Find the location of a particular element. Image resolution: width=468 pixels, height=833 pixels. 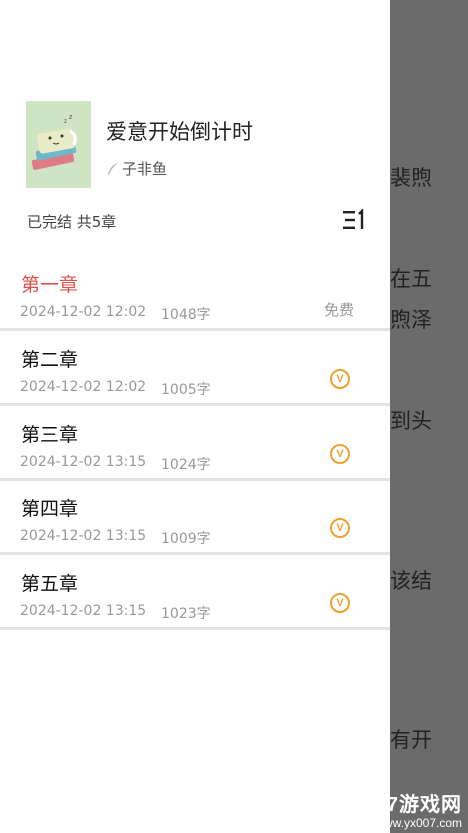

book-status: 已完结 共5章 is located at coordinates (72, 222).